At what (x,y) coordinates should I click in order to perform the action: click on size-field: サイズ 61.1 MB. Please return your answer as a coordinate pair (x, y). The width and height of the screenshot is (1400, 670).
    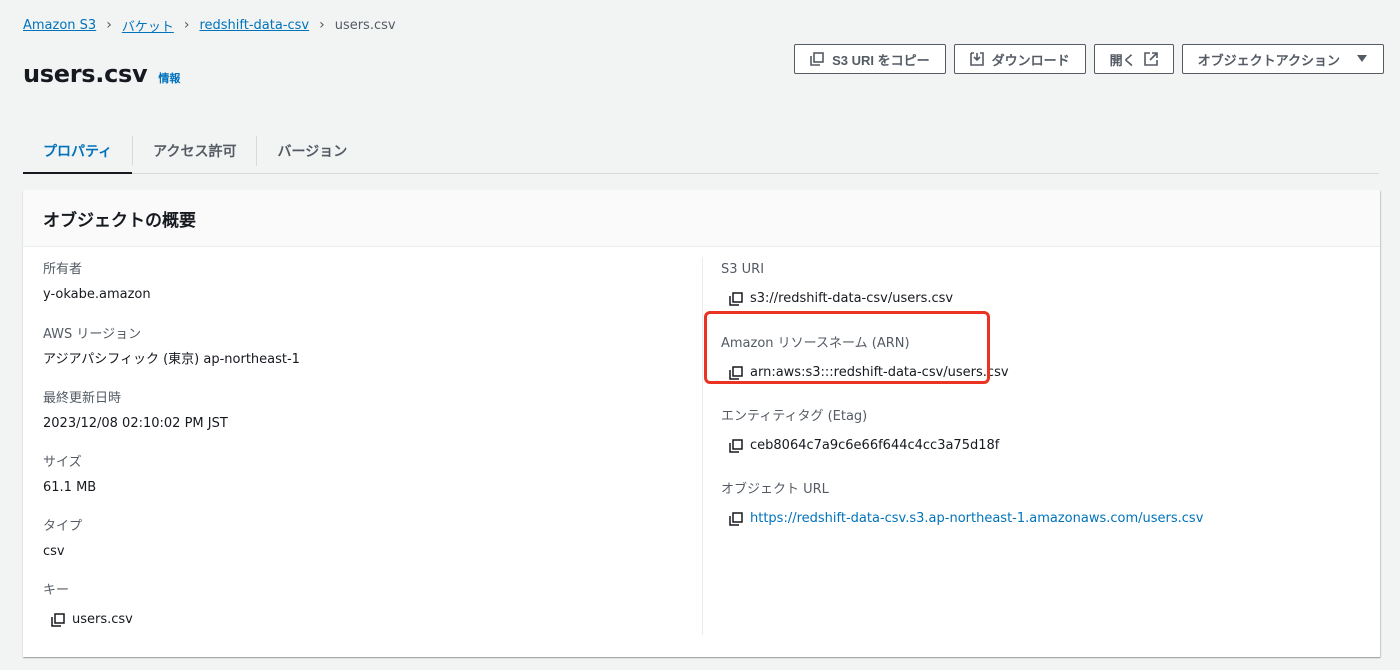
    Looking at the image, I should click on (69, 475).